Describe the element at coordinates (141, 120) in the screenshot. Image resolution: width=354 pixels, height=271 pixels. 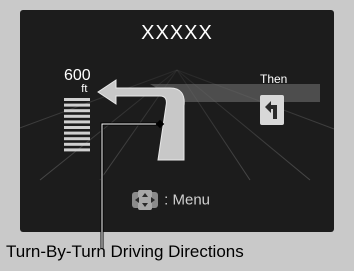
I see `route-arrow` at that location.